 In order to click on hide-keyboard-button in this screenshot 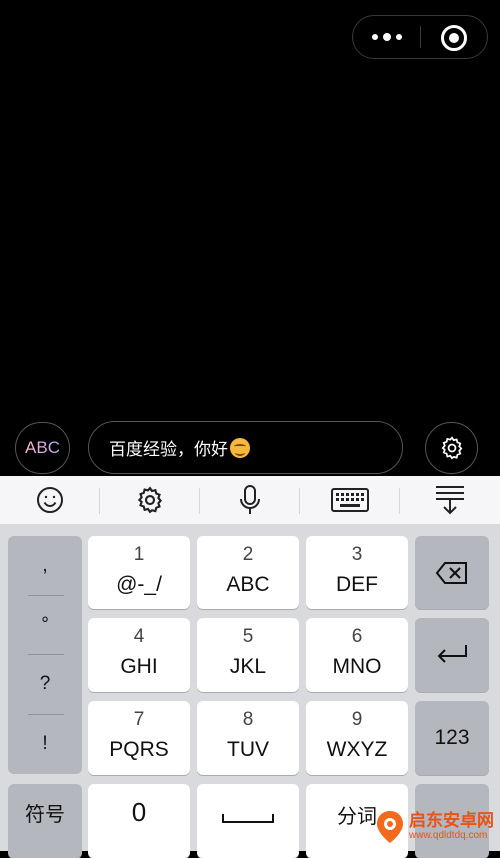, I will do `click(450, 500)`.